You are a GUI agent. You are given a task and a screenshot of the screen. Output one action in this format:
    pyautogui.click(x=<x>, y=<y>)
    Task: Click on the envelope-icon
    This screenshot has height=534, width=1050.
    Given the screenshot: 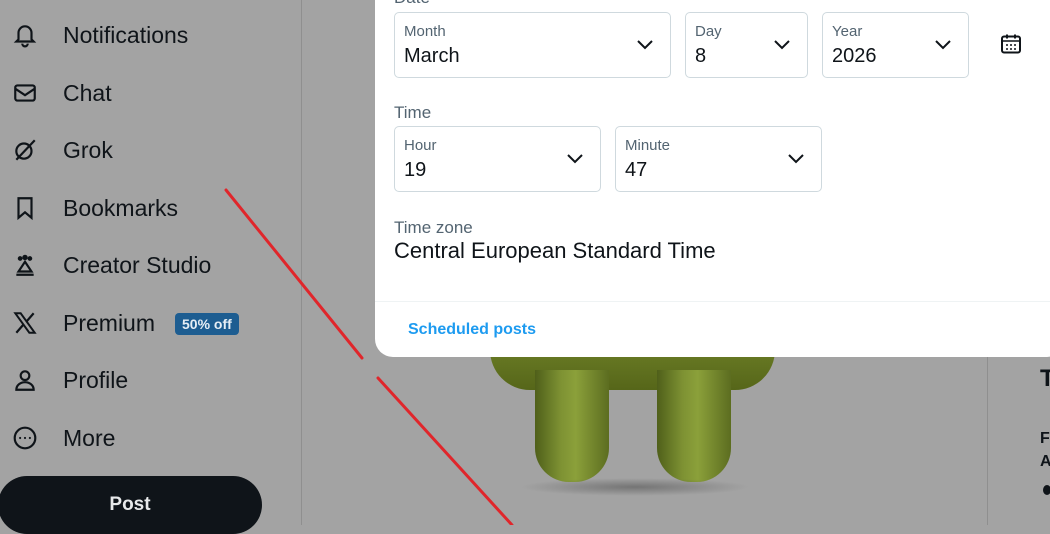 What is the action you would take?
    pyautogui.click(x=25, y=93)
    